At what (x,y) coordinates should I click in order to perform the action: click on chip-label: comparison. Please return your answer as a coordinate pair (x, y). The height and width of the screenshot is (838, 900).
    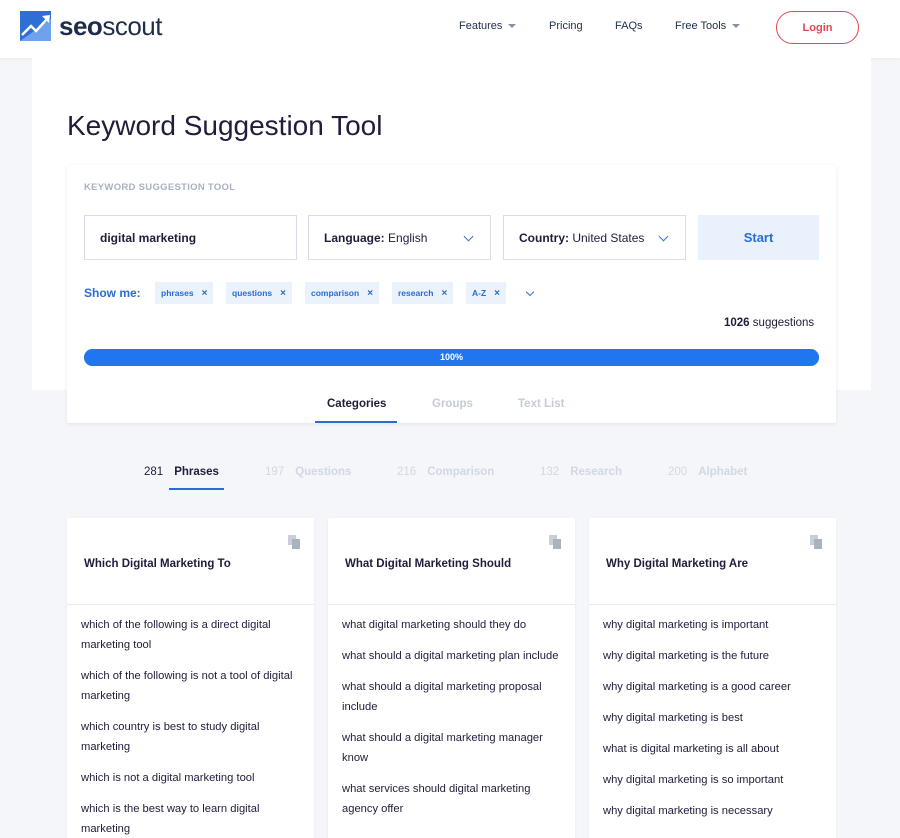
    Looking at the image, I should click on (335, 293).